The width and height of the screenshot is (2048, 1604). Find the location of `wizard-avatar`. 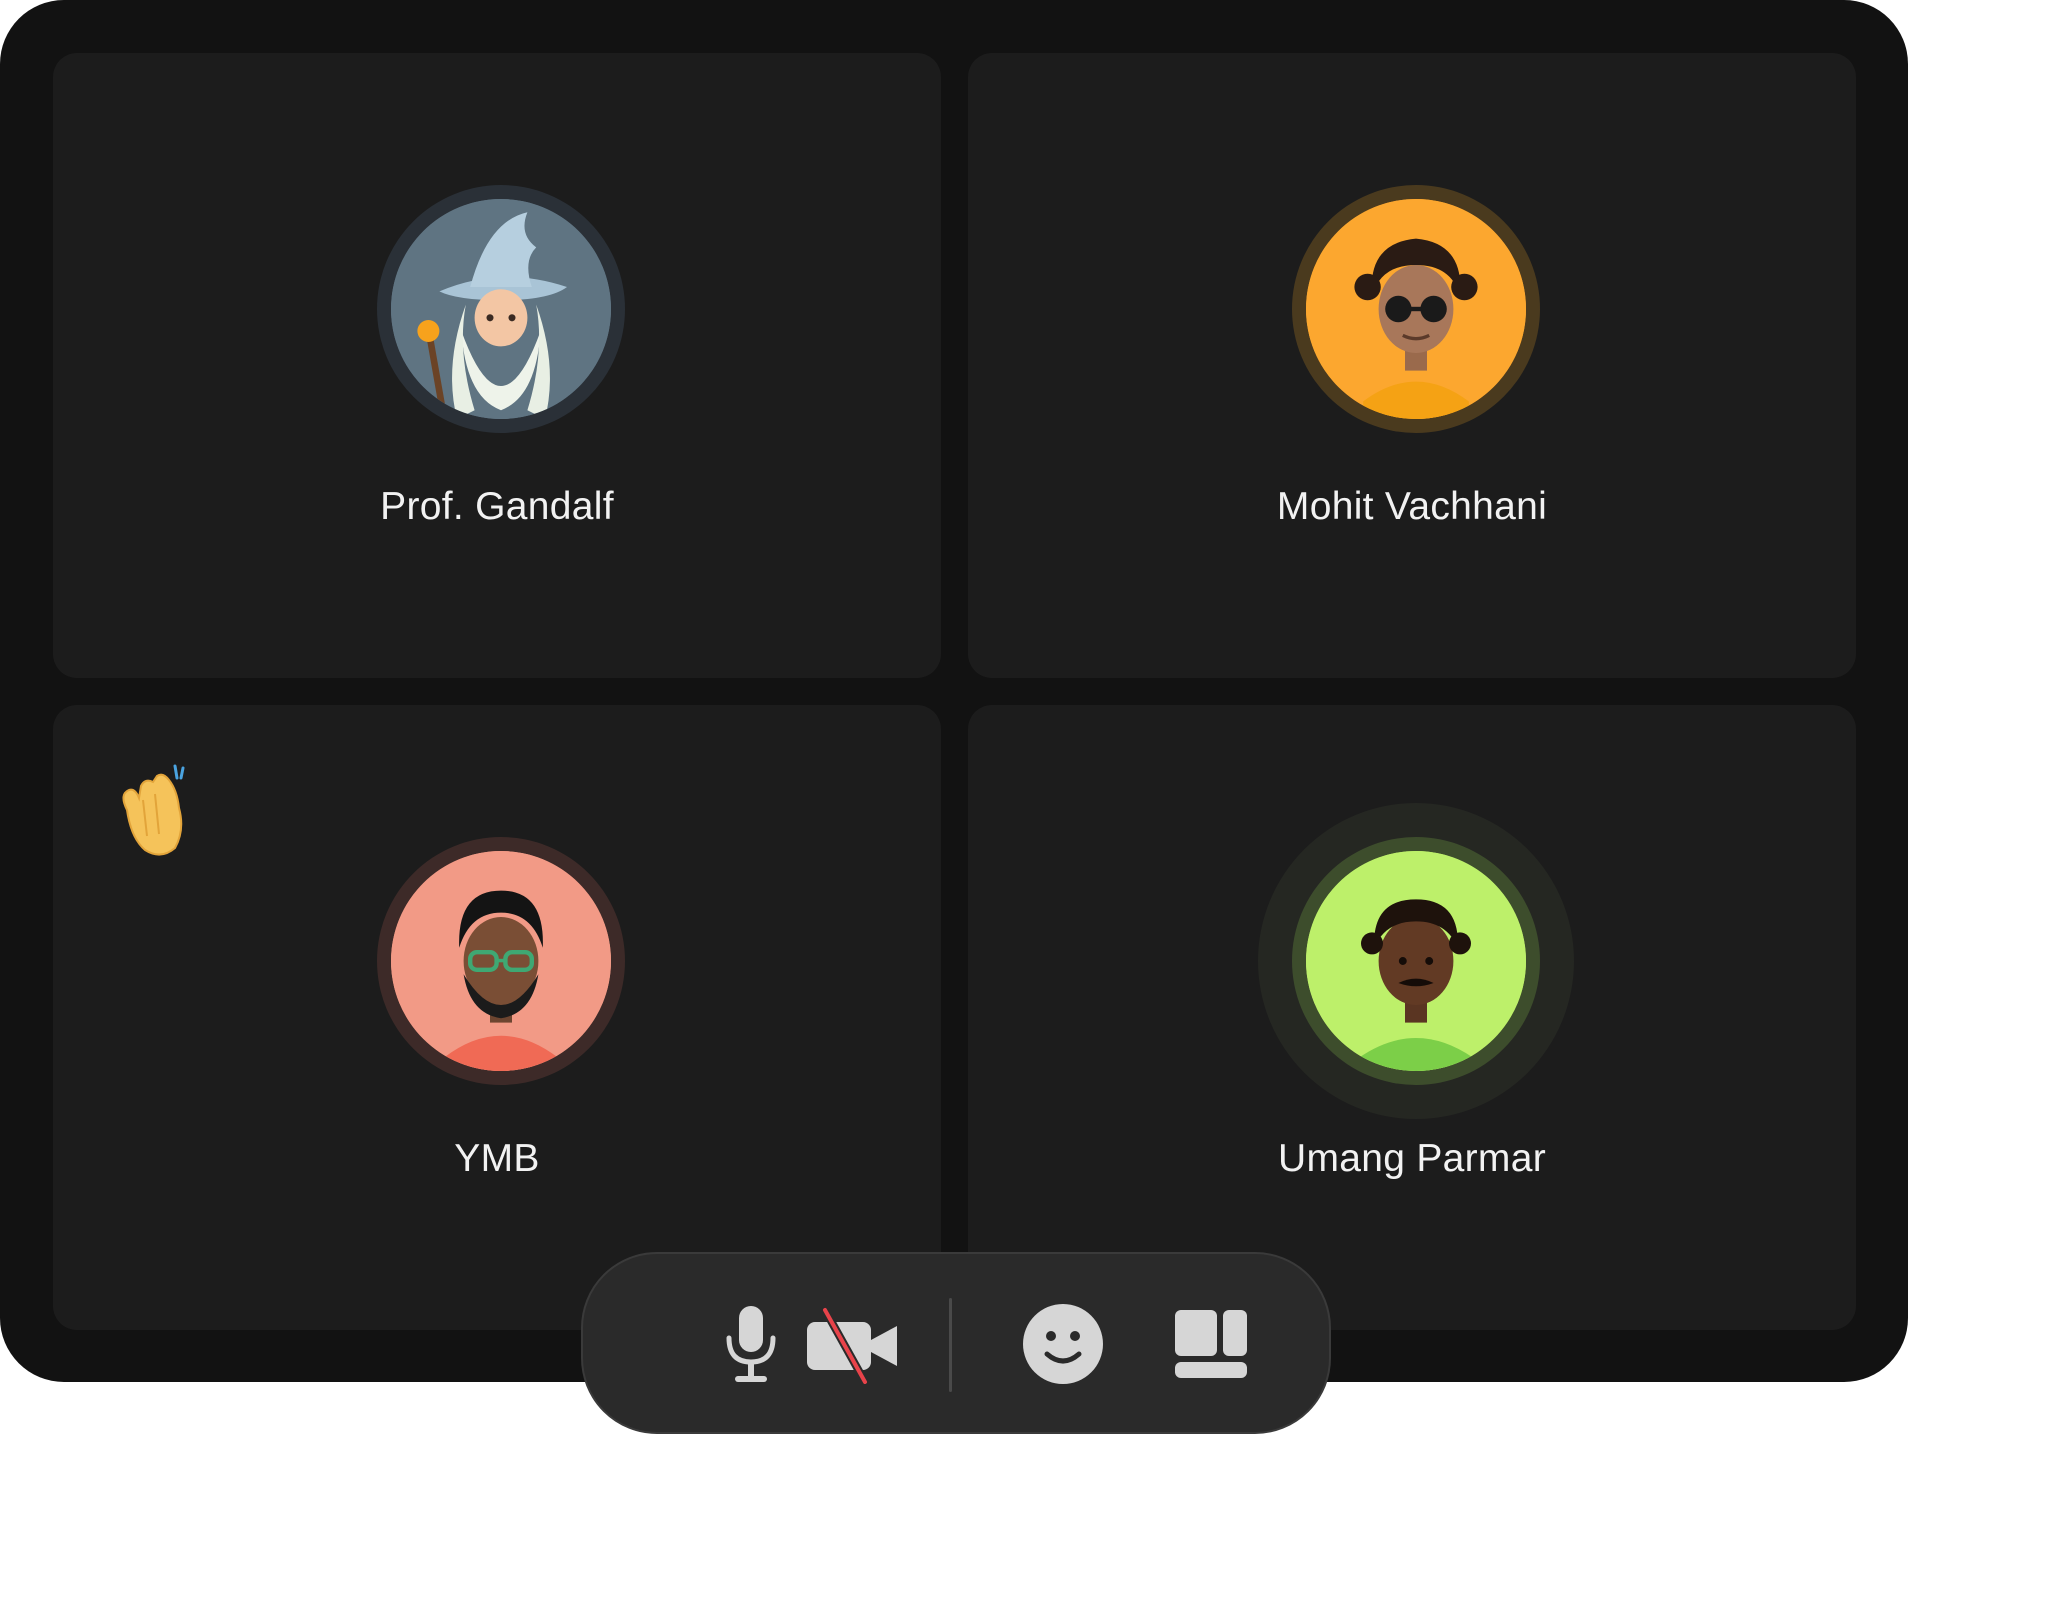

wizard-avatar is located at coordinates (501, 309).